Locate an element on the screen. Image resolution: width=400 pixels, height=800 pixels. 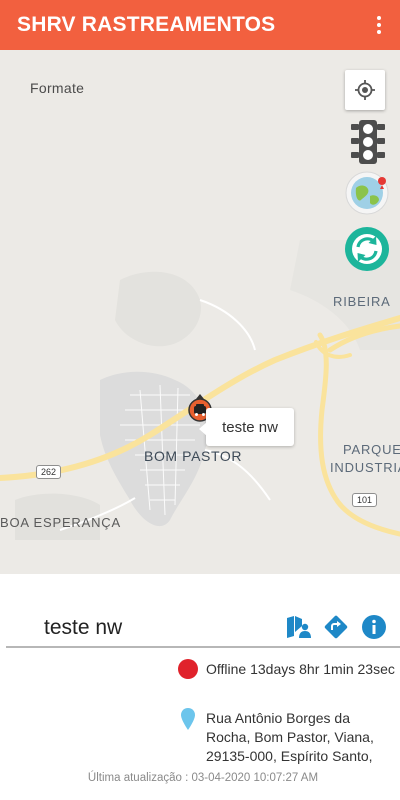
map-label-bom-pastor: BOM PASTOR is located at coordinates (193, 456).